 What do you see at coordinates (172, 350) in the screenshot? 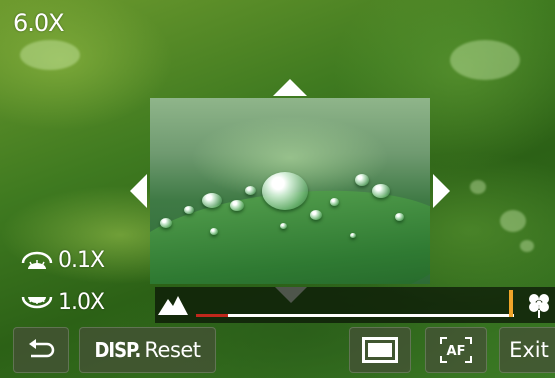
I see `reset-label: Reset` at bounding box center [172, 350].